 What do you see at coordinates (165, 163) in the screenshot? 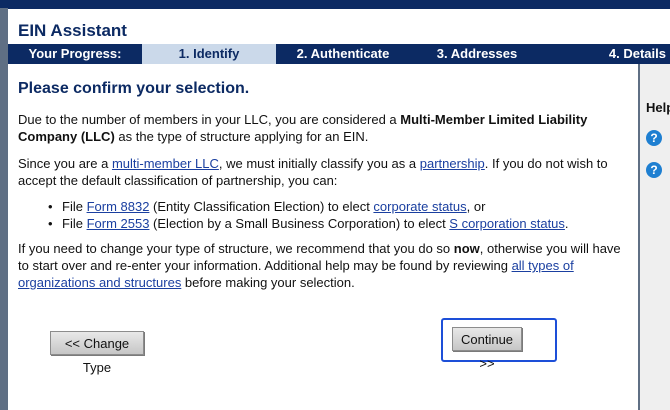
I see `multi-member-llc-link: multi-member LLC` at bounding box center [165, 163].